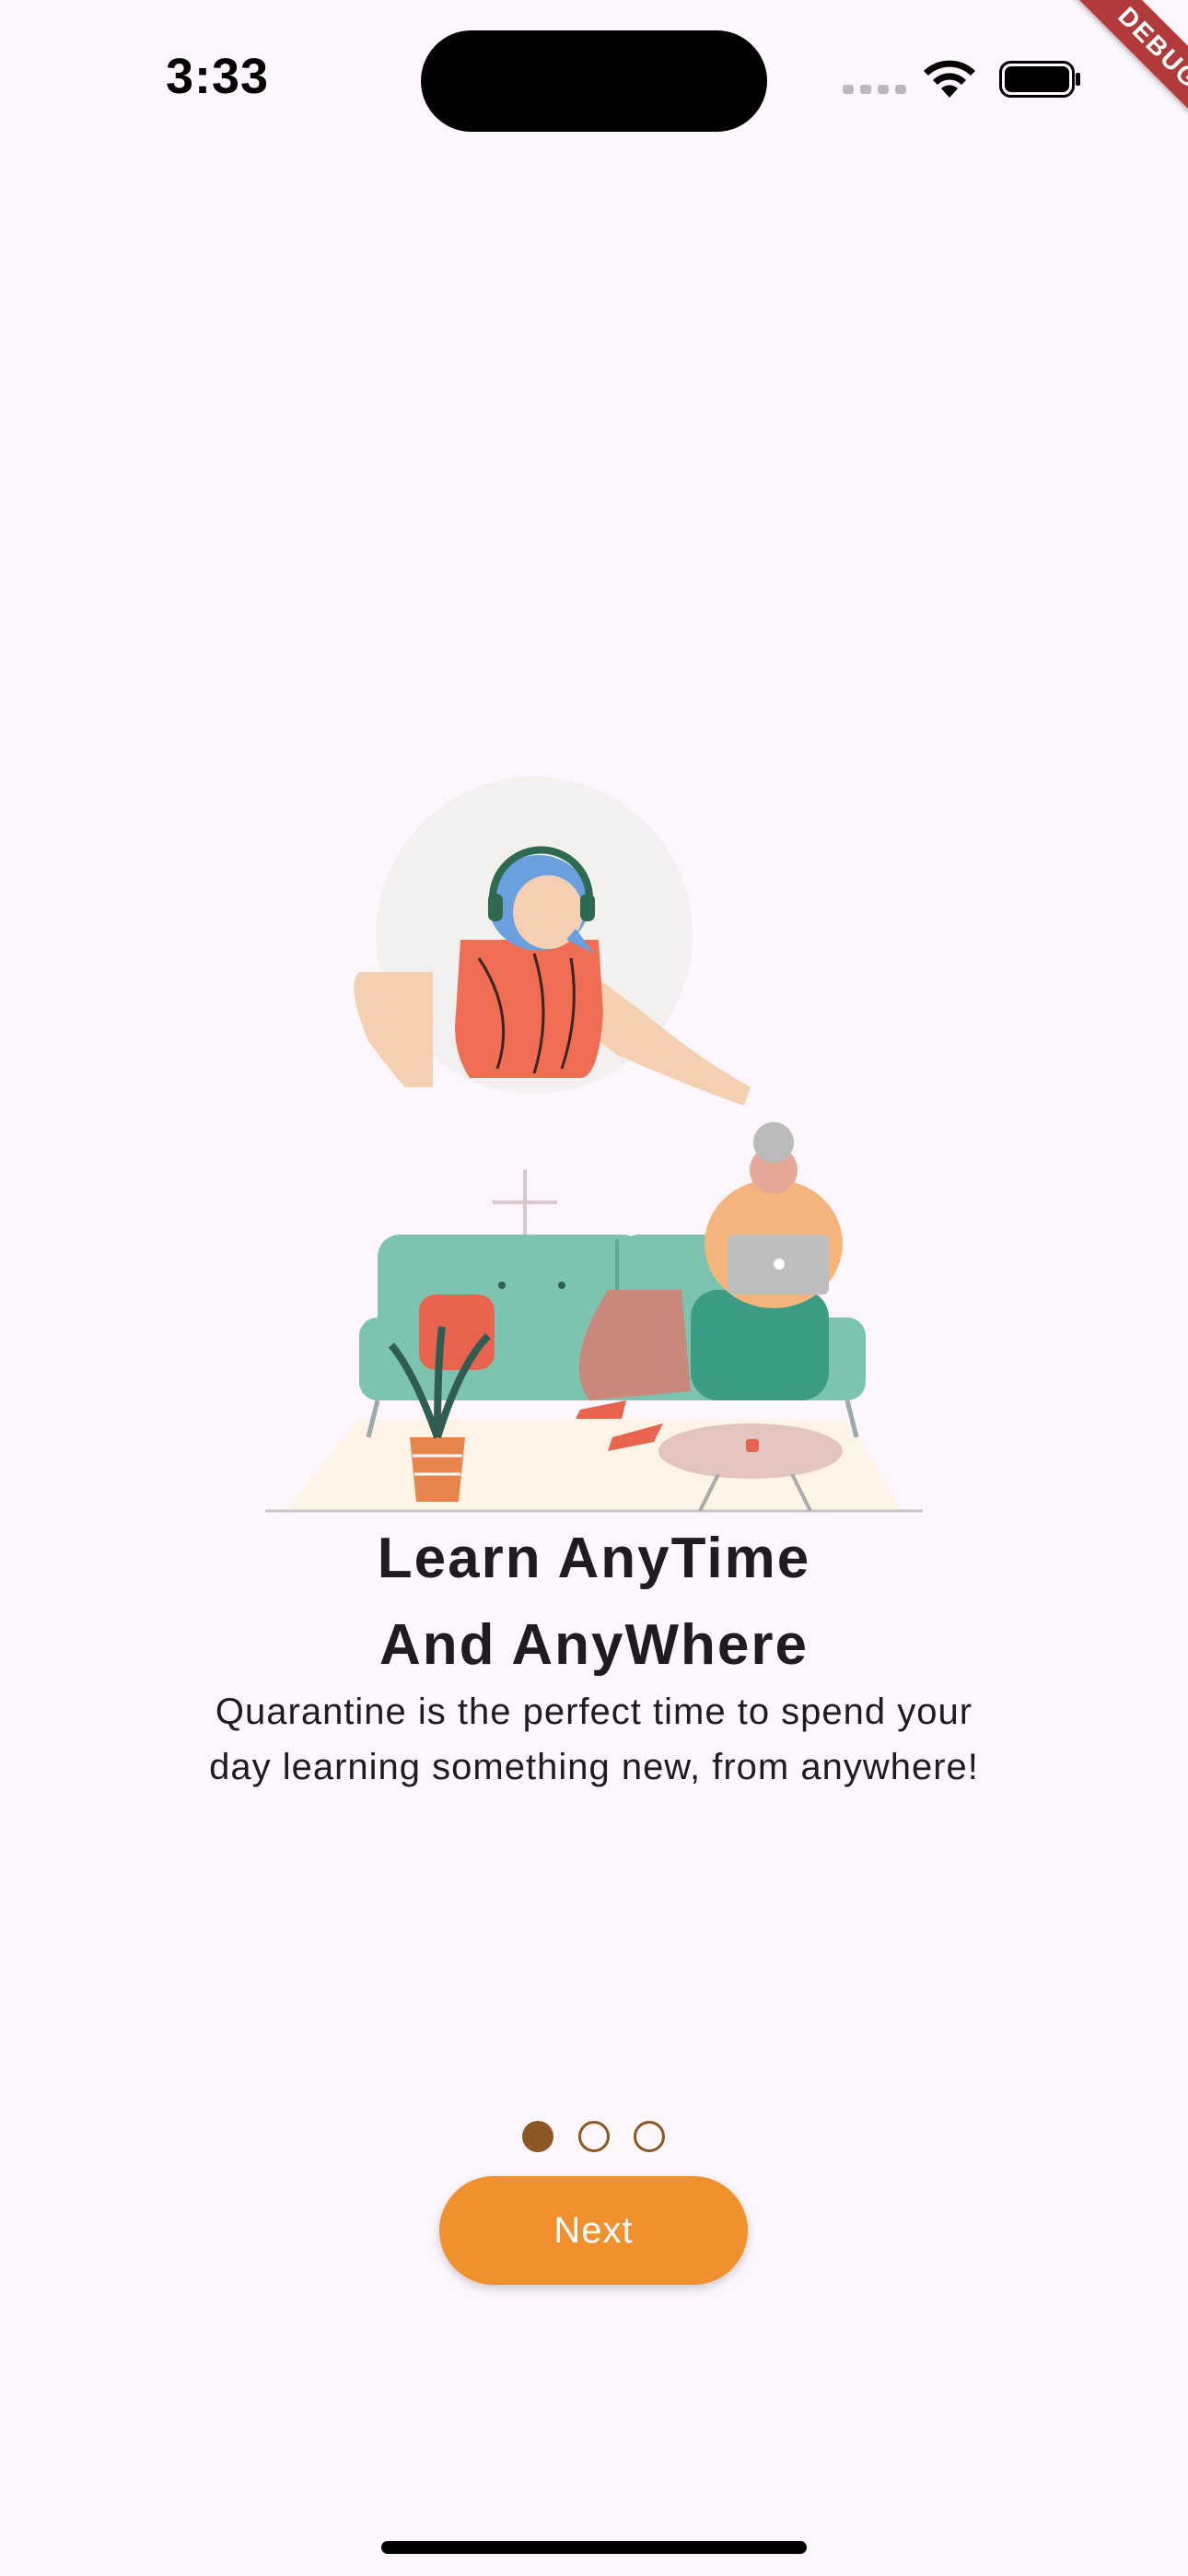 Image resolution: width=1188 pixels, height=2576 pixels. I want to click on battery-icon, so click(1039, 79).